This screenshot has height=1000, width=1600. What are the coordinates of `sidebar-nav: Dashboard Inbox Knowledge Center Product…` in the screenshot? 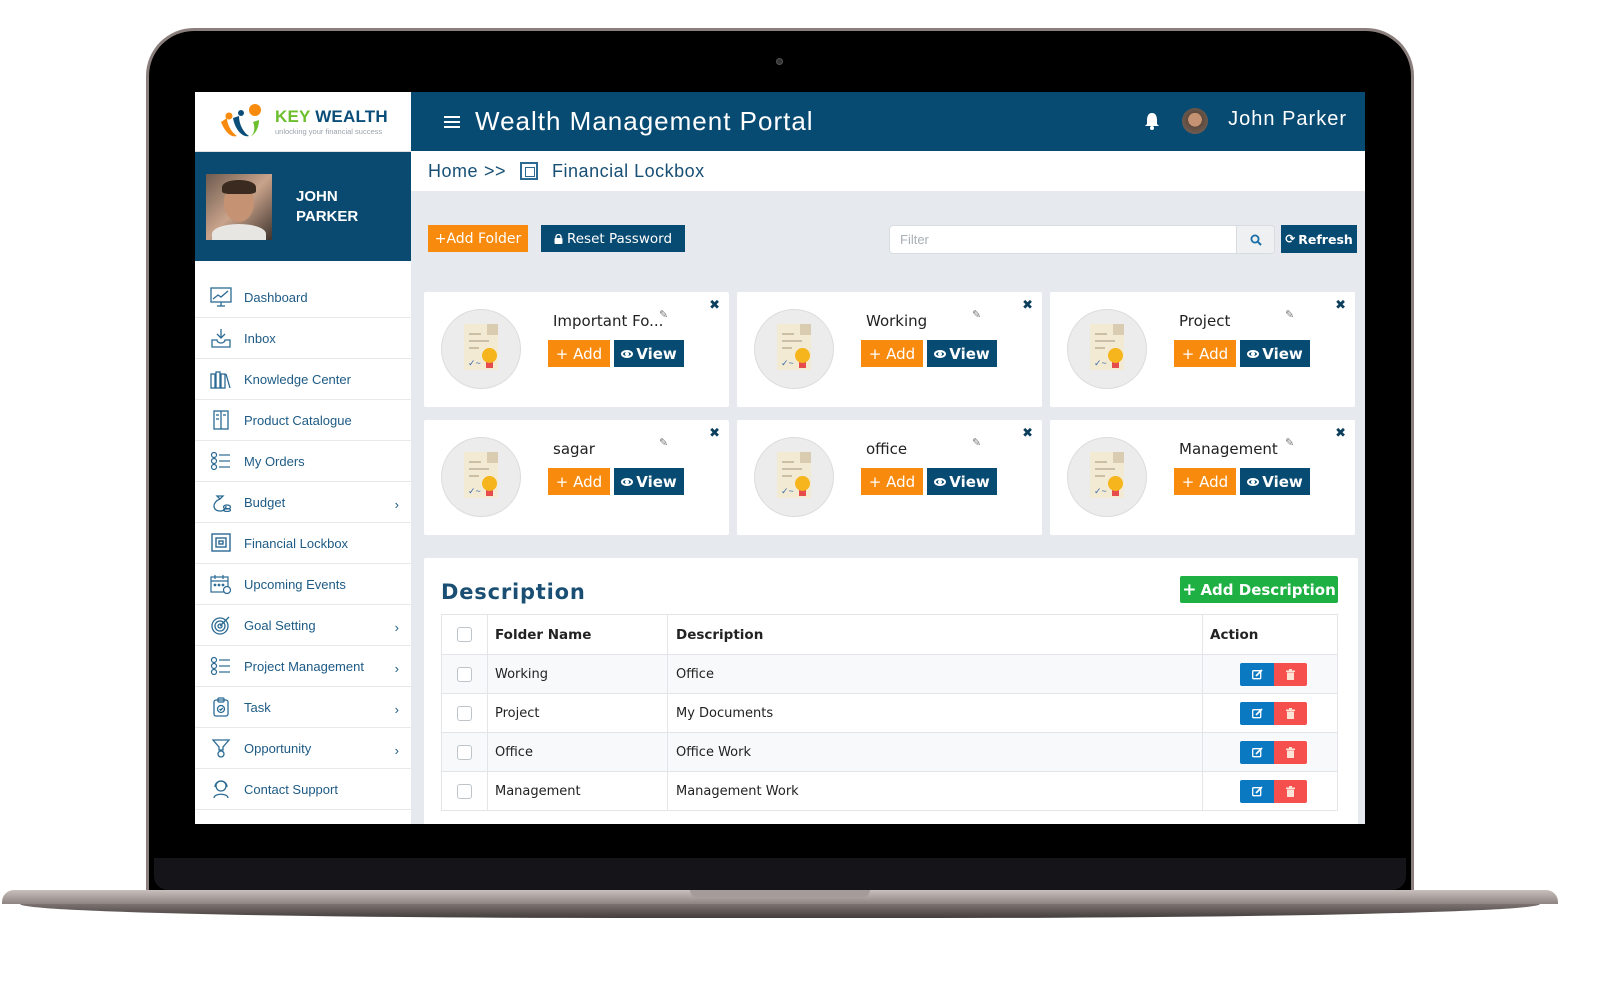 It's located at (303, 543).